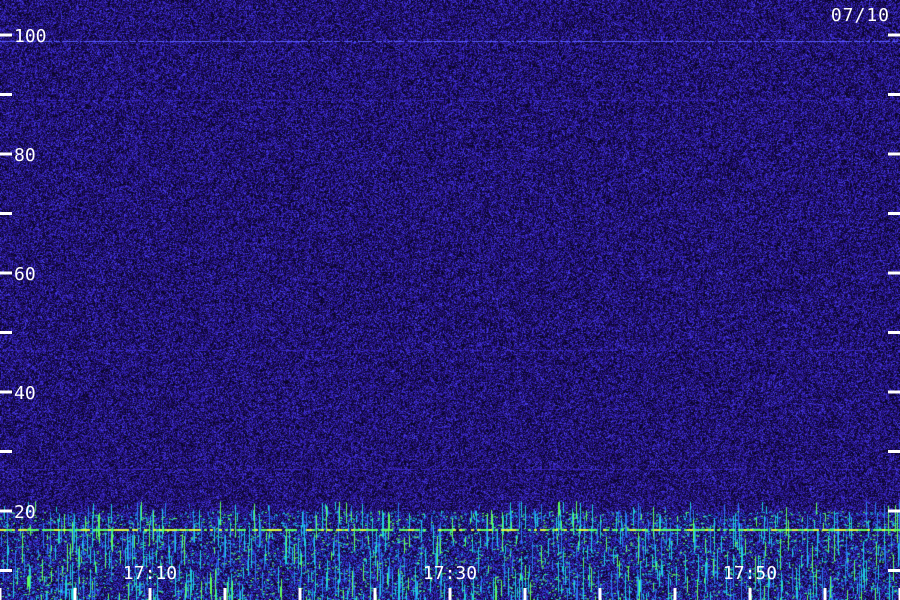 The image size is (900, 600). What do you see at coordinates (860, 15) in the screenshot?
I see `date-label: 07/10` at bounding box center [860, 15].